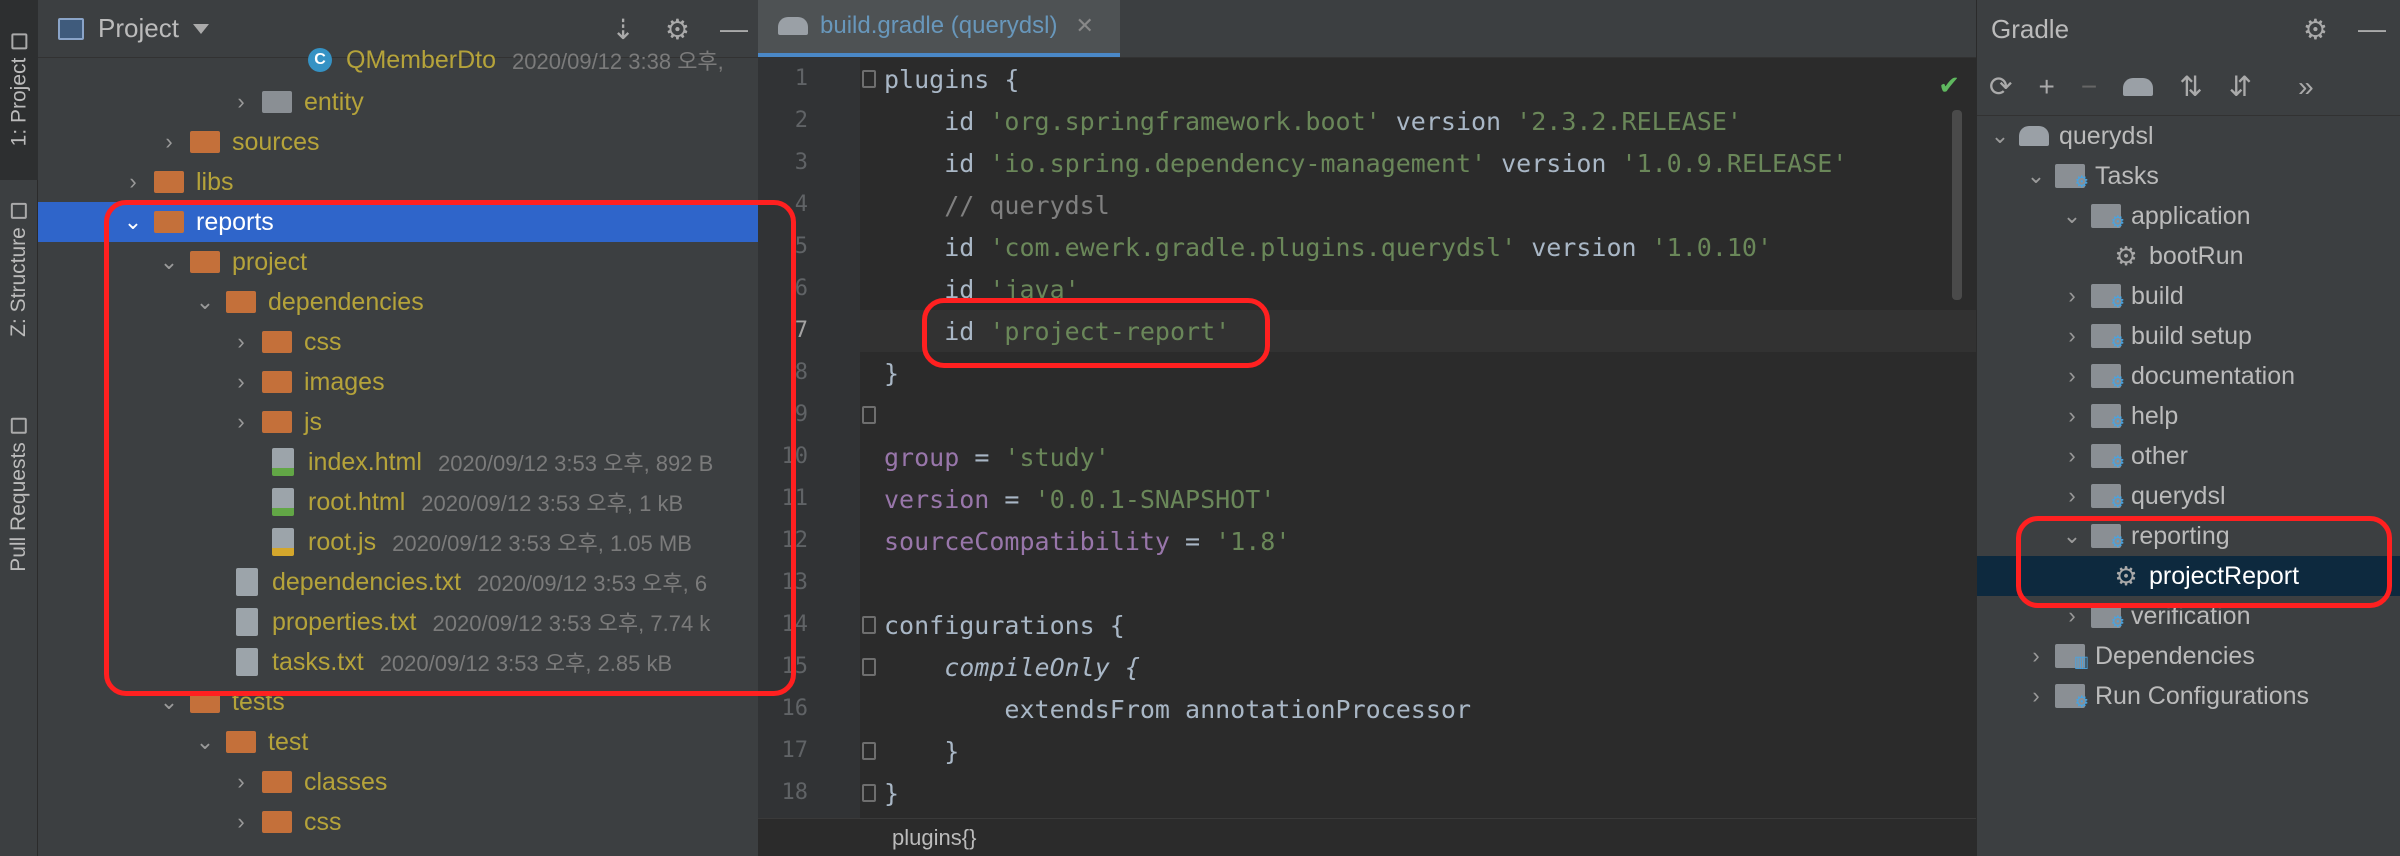 The height and width of the screenshot is (856, 2400). What do you see at coordinates (2155, 415) in the screenshot?
I see `gradle-item-label: help` at bounding box center [2155, 415].